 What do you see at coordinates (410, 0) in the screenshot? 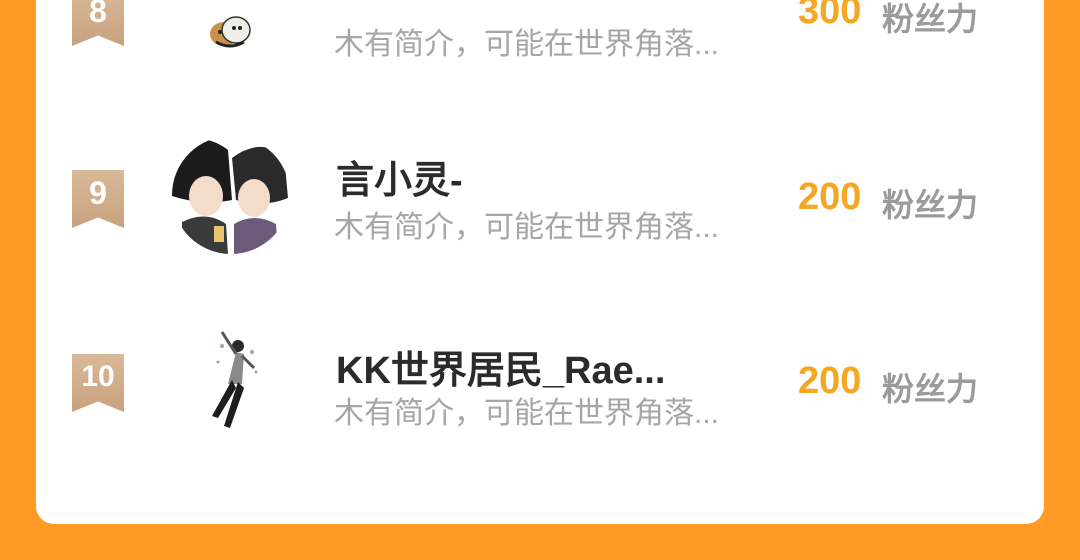
I see `user-name: 7676657` at bounding box center [410, 0].